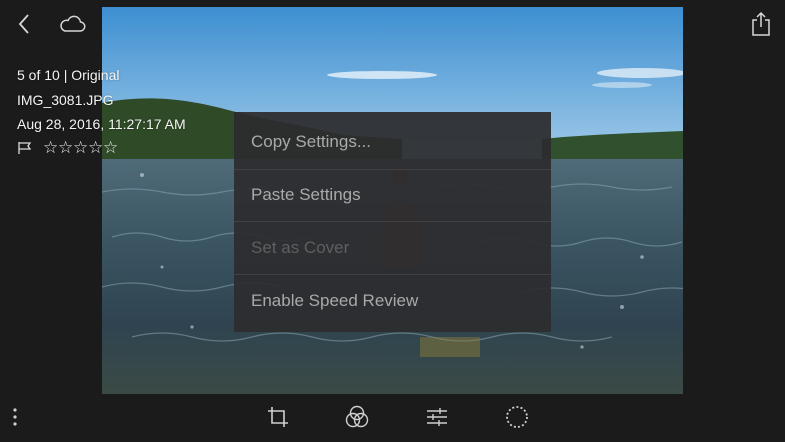 Image resolution: width=785 pixels, height=442 pixels. Describe the element at coordinates (65, 100) in the screenshot. I see `image-filename: IMG_3081.JPG` at that location.